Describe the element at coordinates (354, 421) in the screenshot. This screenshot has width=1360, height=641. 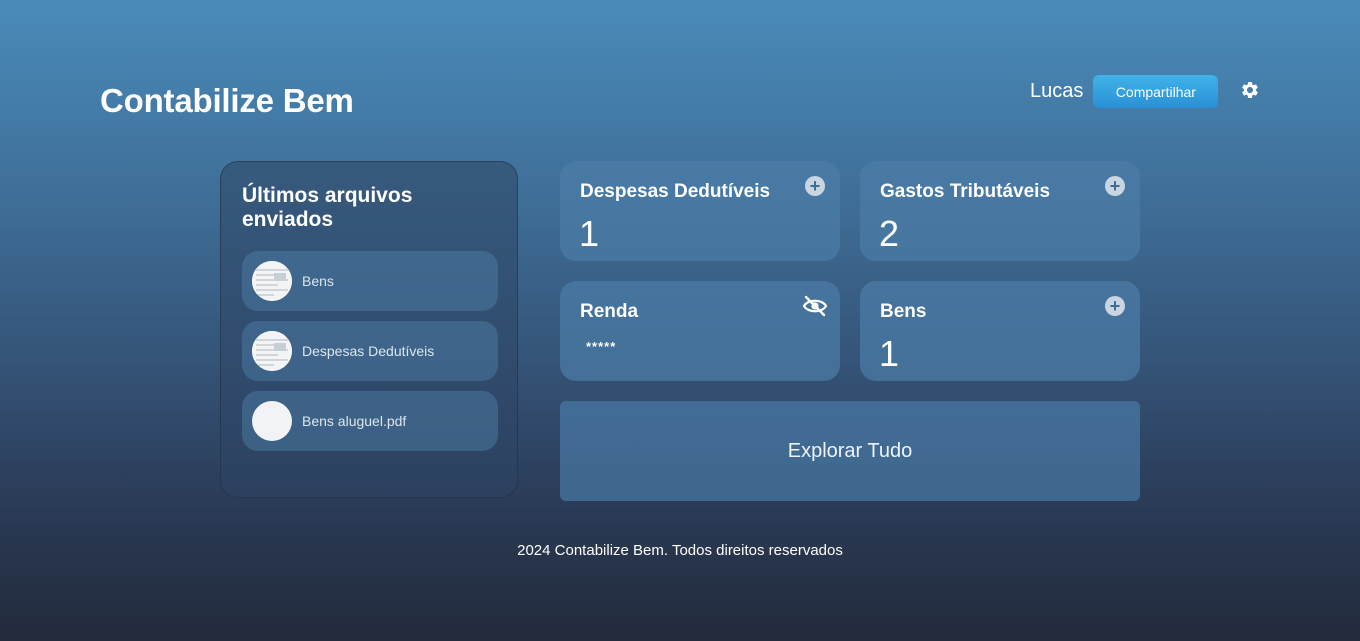
I see `file-label: Bens aluguel.pdf` at that location.